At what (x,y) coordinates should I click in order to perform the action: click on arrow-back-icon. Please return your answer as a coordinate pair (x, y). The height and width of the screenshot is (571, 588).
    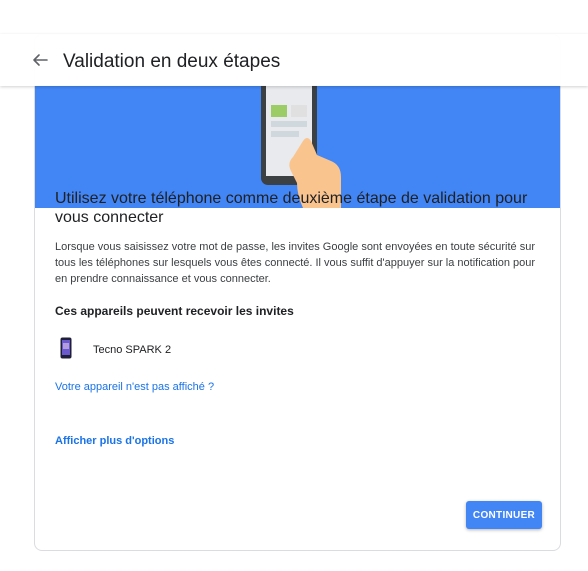
    Looking at the image, I should click on (40, 60).